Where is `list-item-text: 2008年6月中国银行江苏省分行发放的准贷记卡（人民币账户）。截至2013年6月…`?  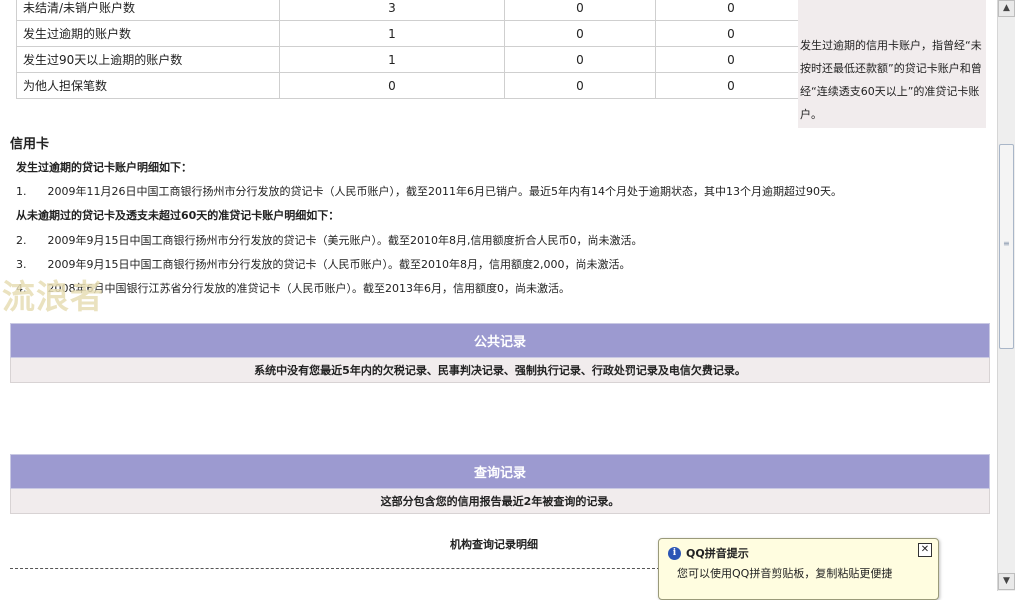
list-item-text: 2008年6月中国银行江苏省分行发放的准贷记卡（人民币账户）。截至2013年6月… is located at coordinates (308, 288).